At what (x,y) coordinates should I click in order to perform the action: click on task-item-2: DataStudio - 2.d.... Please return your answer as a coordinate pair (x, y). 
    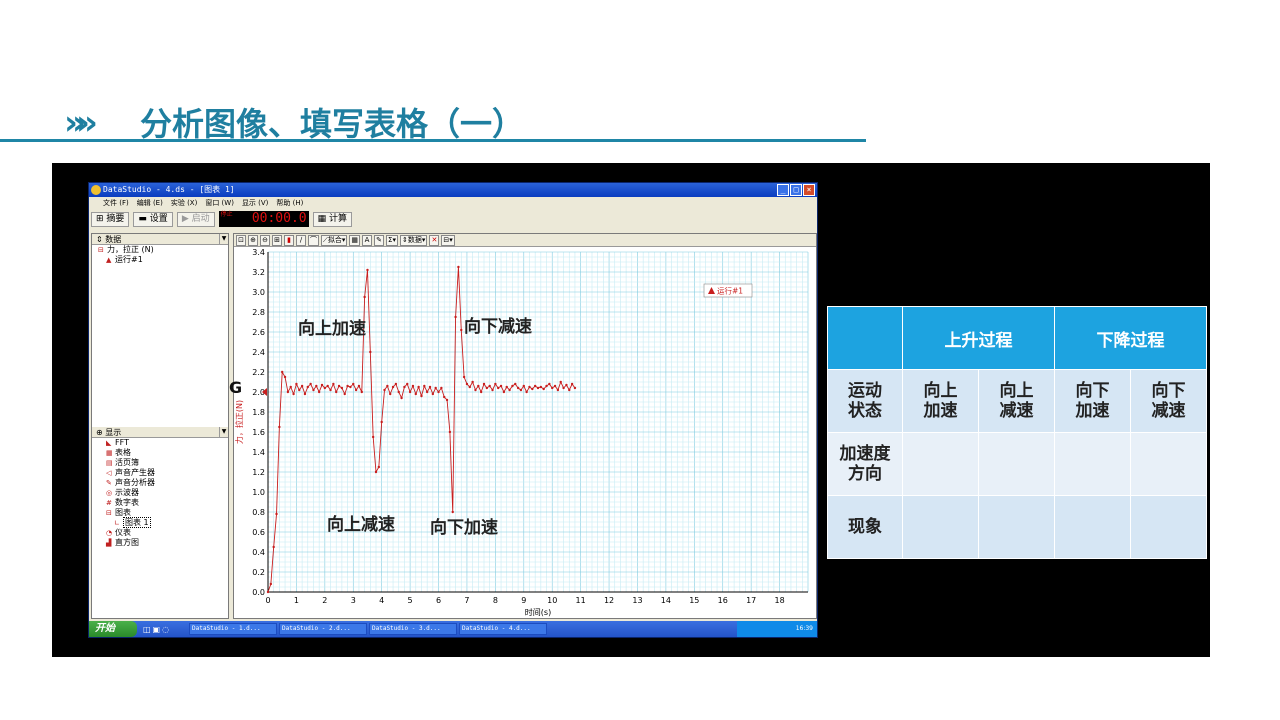
    Looking at the image, I should click on (323, 629).